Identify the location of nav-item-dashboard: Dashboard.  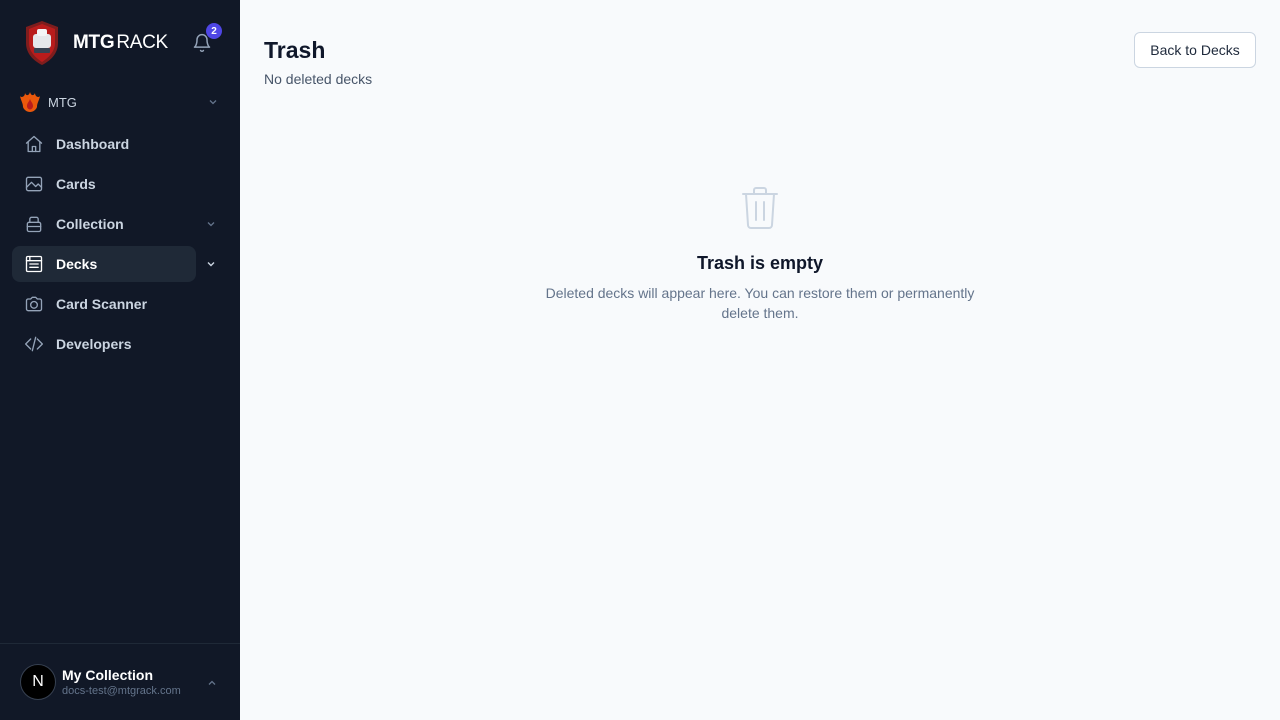
(104, 144).